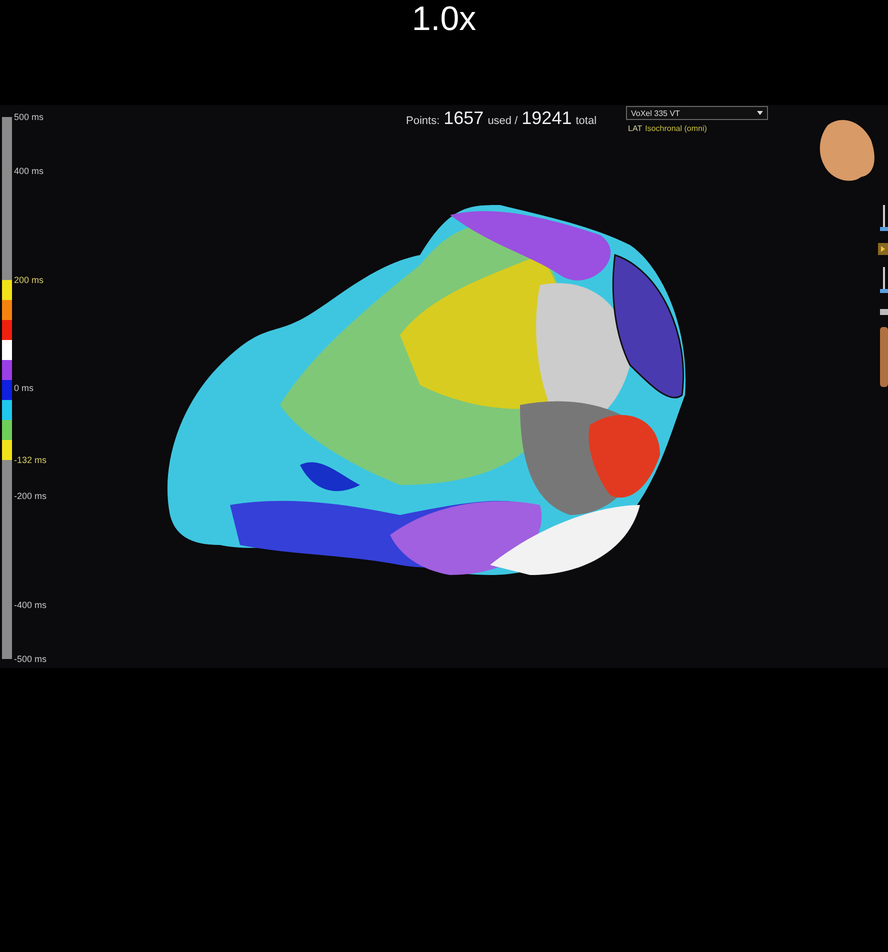  What do you see at coordinates (676, 128) in the screenshot?
I see `map-type: Isochronal (omni)` at bounding box center [676, 128].